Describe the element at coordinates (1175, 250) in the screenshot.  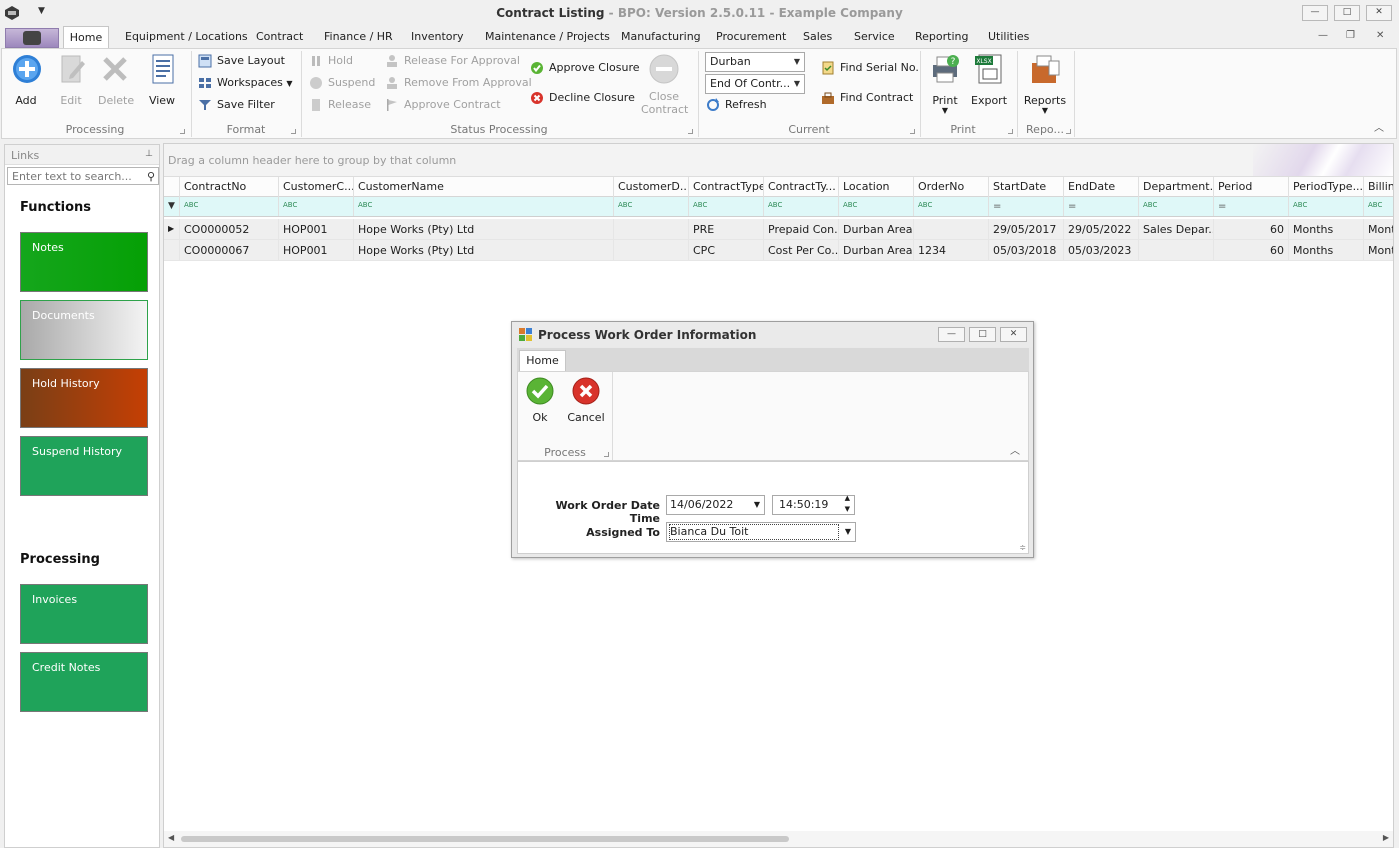
I see `cell-department` at that location.